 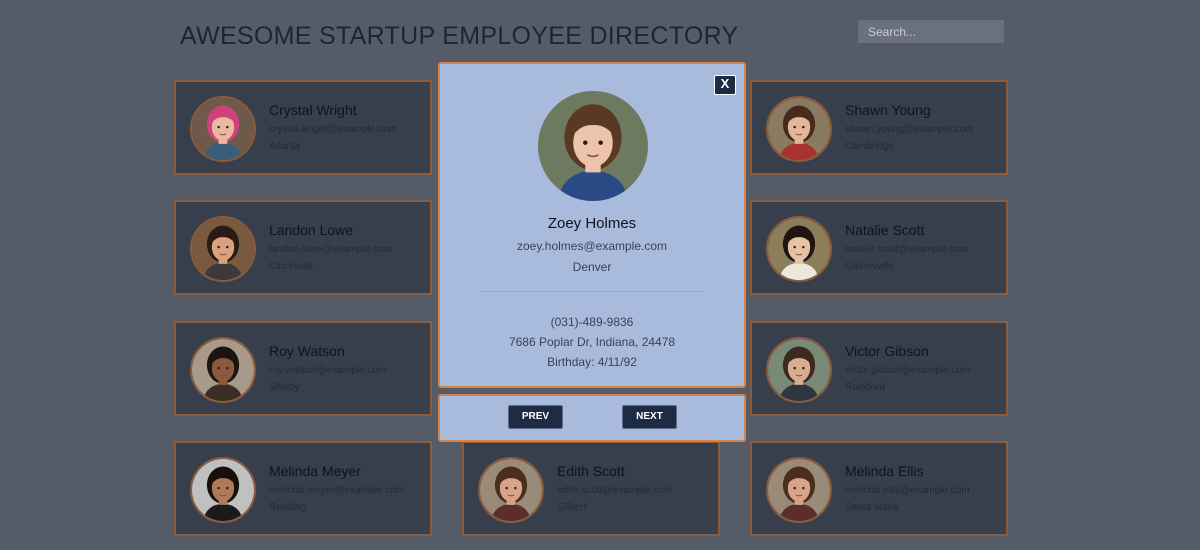 I want to click on employee-name: Roy Watson, so click(x=307, y=351).